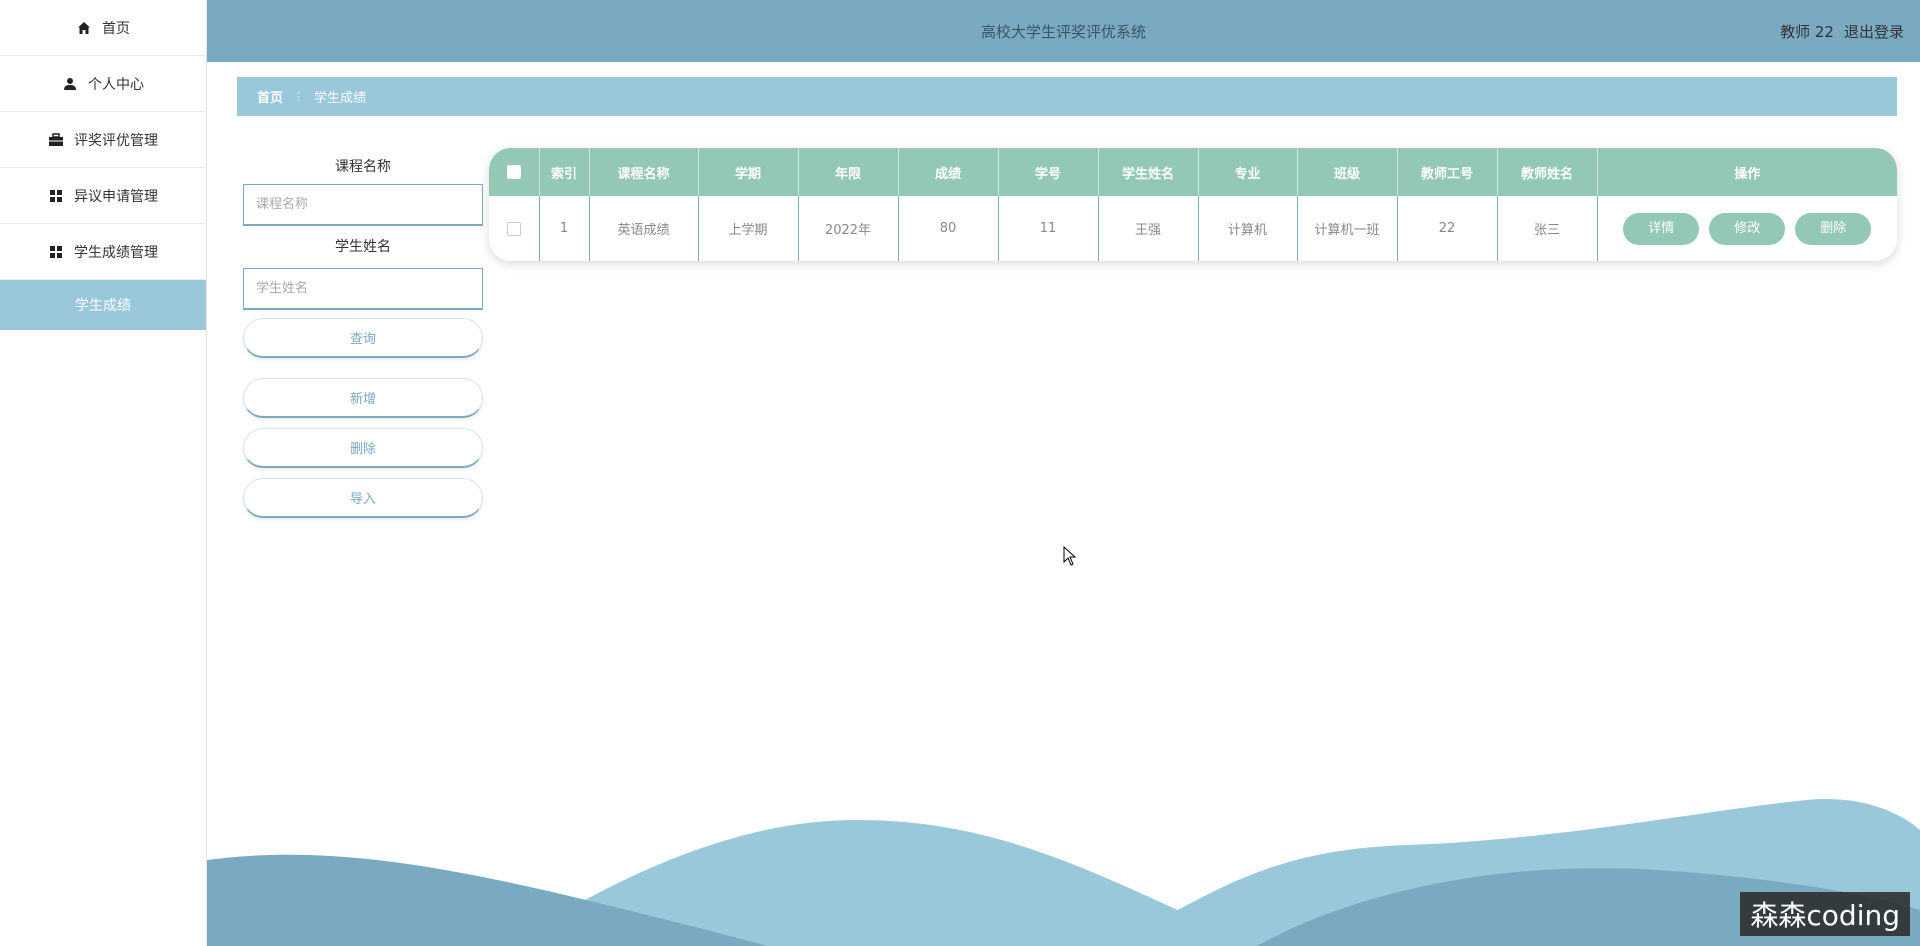  What do you see at coordinates (116, 140) in the screenshot?
I see `sidebar-item-label: 评奖评优管理` at bounding box center [116, 140].